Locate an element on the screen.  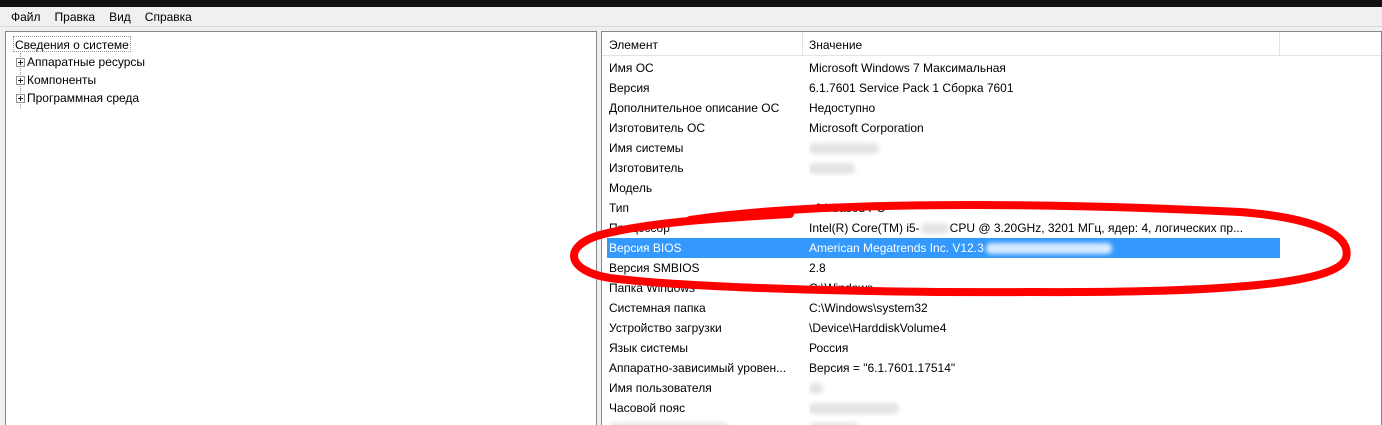
row-value: 6.1.7601 Service Pack 1 Сборка 7601 is located at coordinates (911, 88).